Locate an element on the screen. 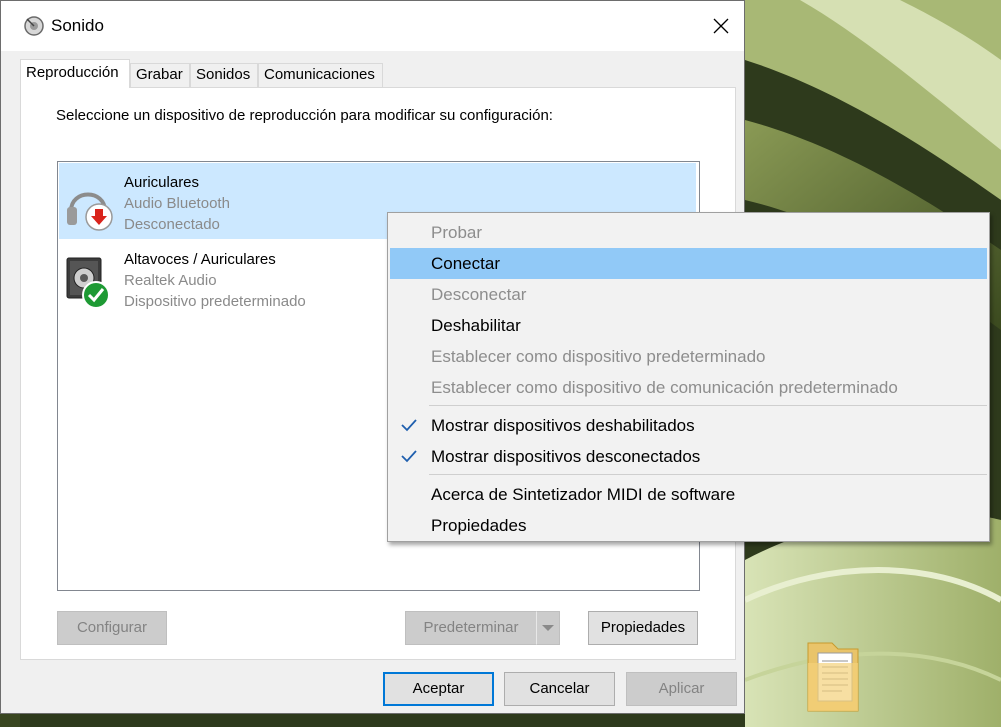  menu-item-about-midi: Acerca de Sintetizador MIDI de software is located at coordinates (688, 494).